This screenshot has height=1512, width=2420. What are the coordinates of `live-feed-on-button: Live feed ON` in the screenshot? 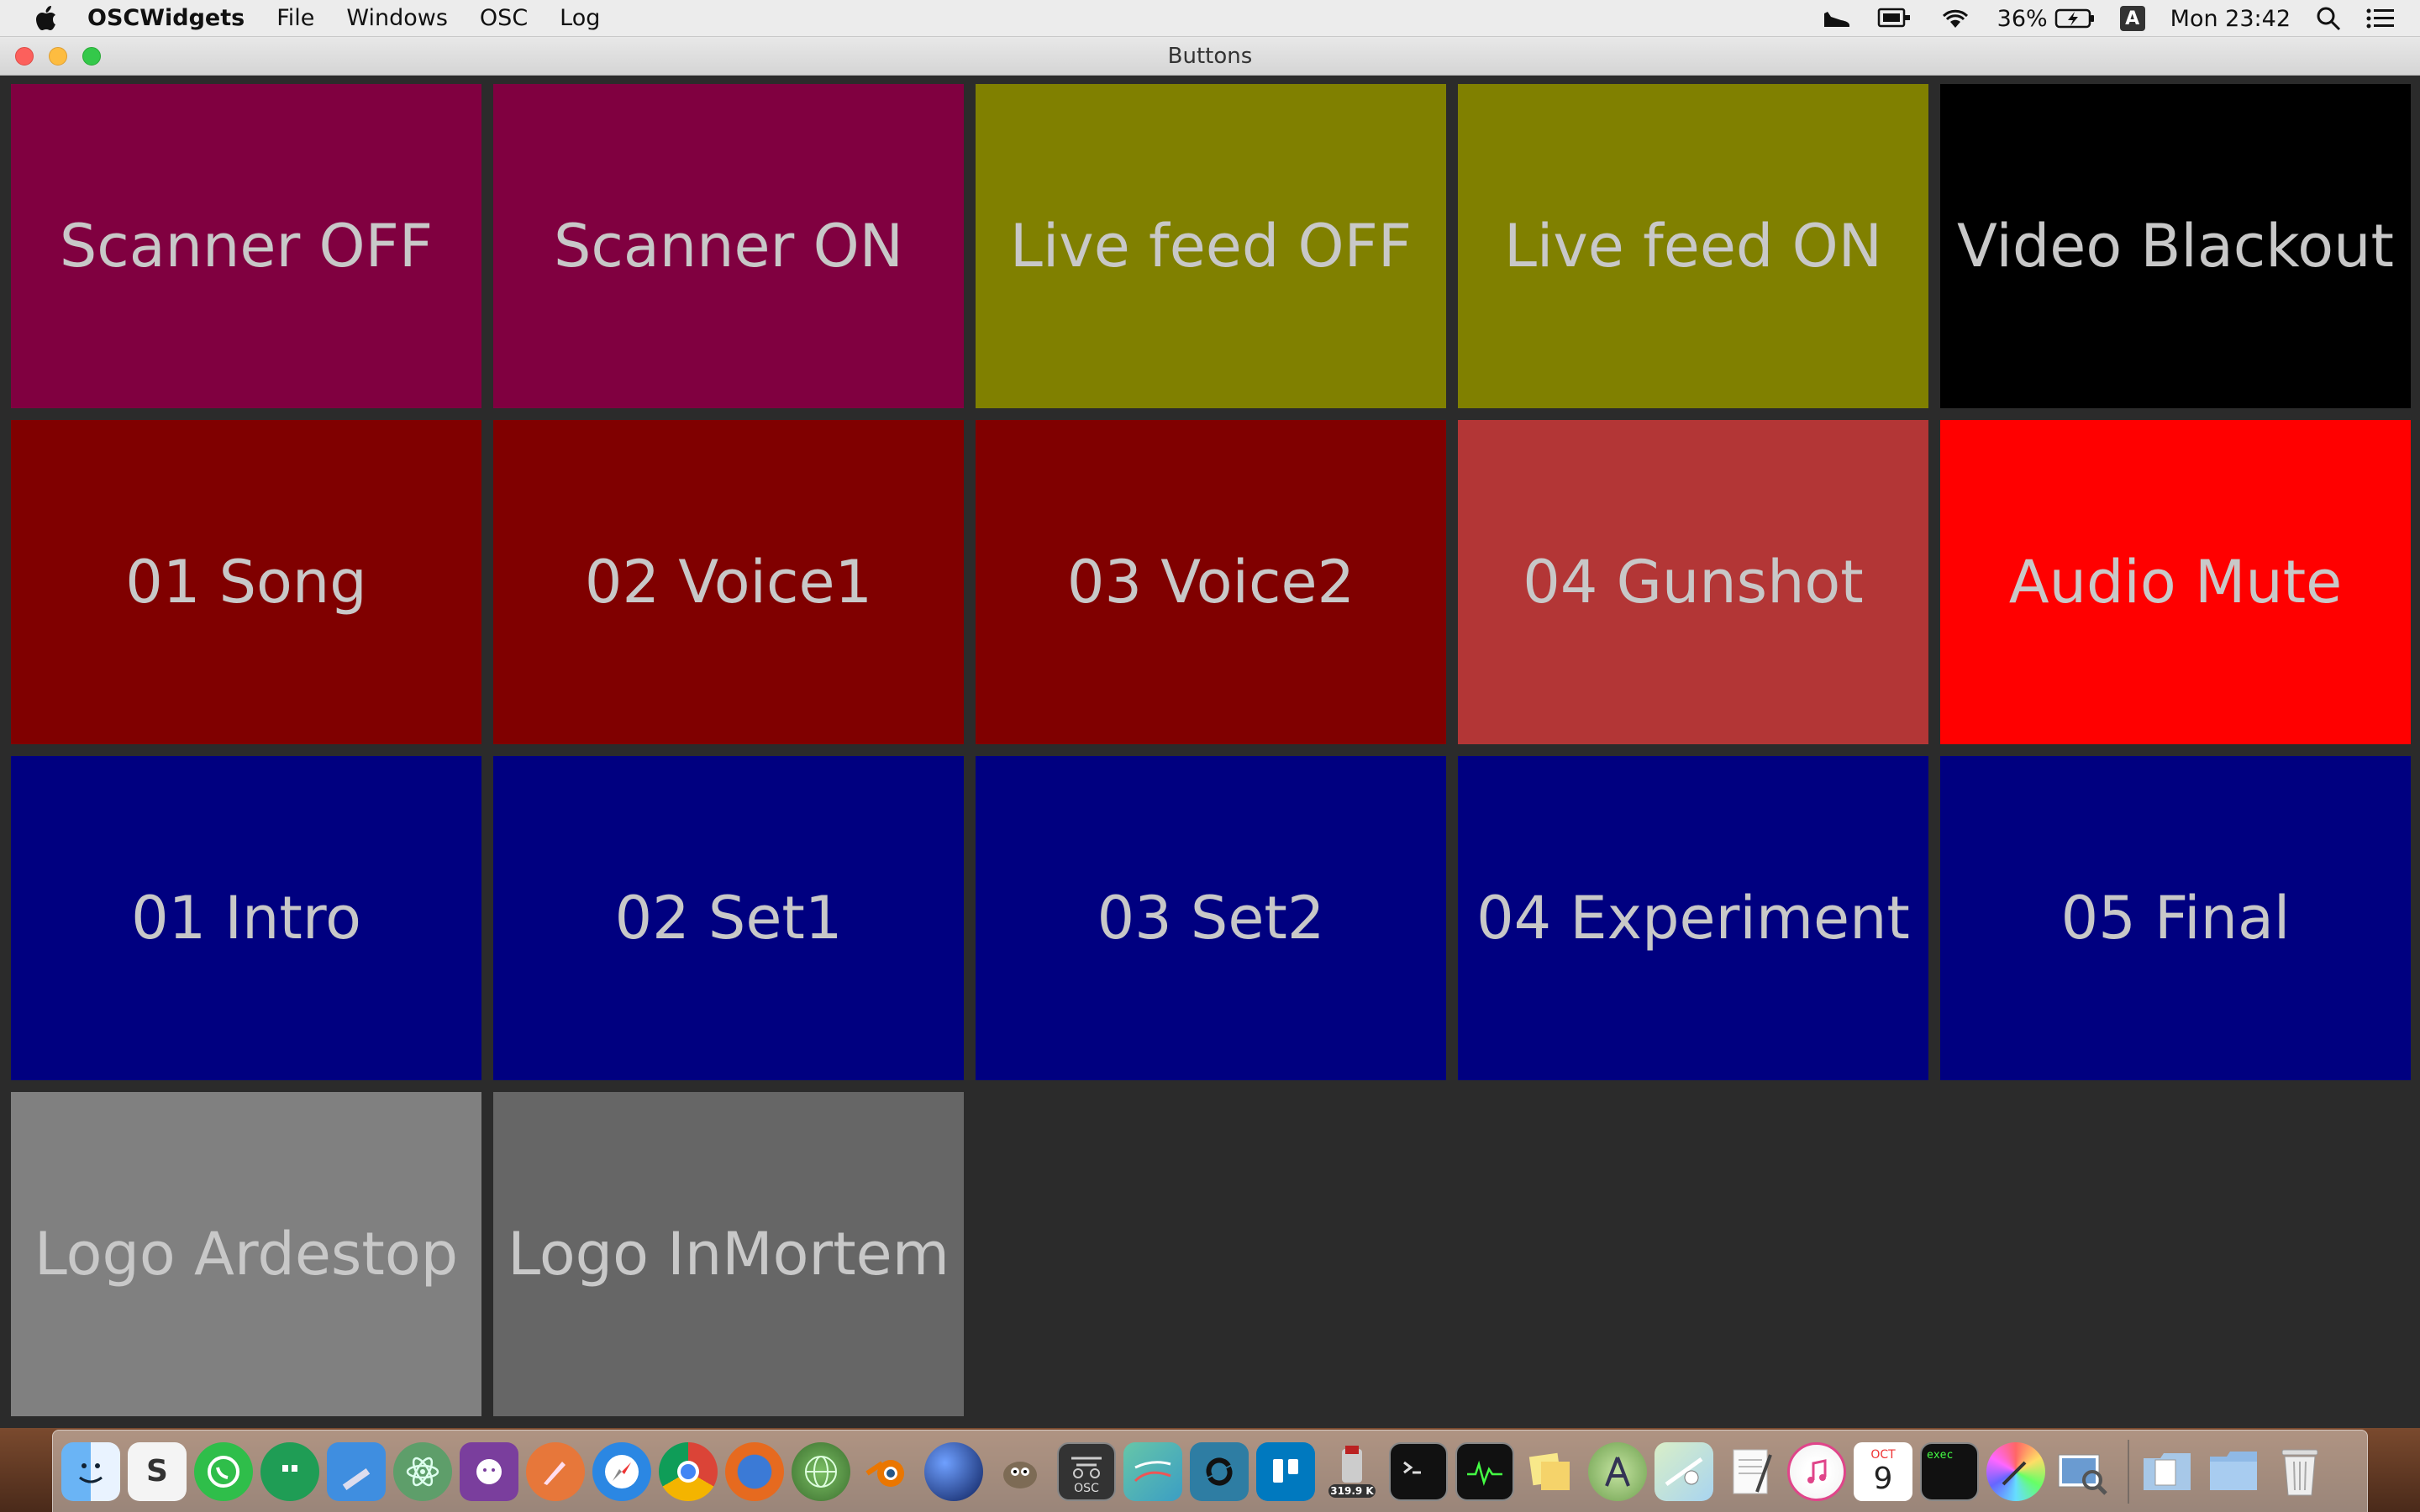 It's located at (1693, 246).